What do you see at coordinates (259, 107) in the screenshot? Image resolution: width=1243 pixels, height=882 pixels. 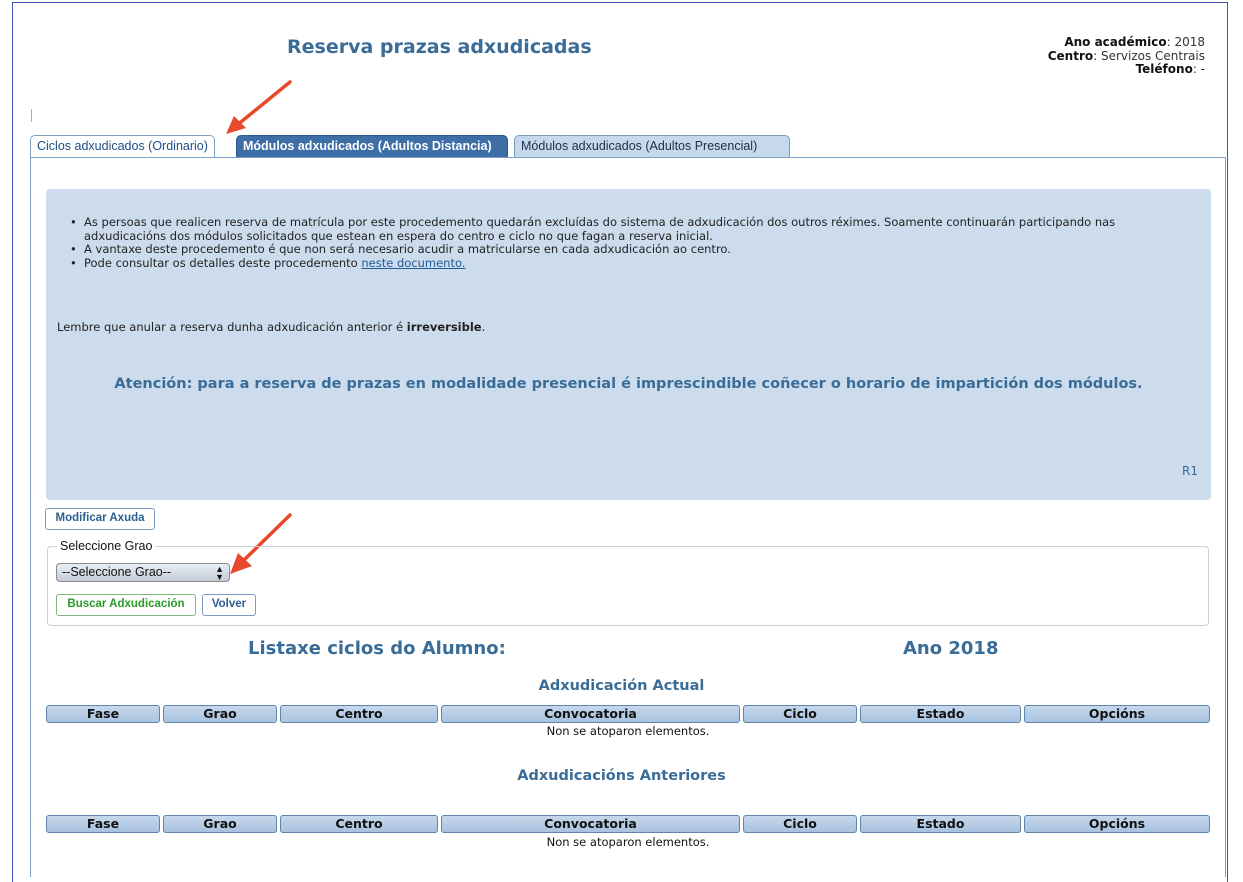 I see `annotation-arrow-icon` at bounding box center [259, 107].